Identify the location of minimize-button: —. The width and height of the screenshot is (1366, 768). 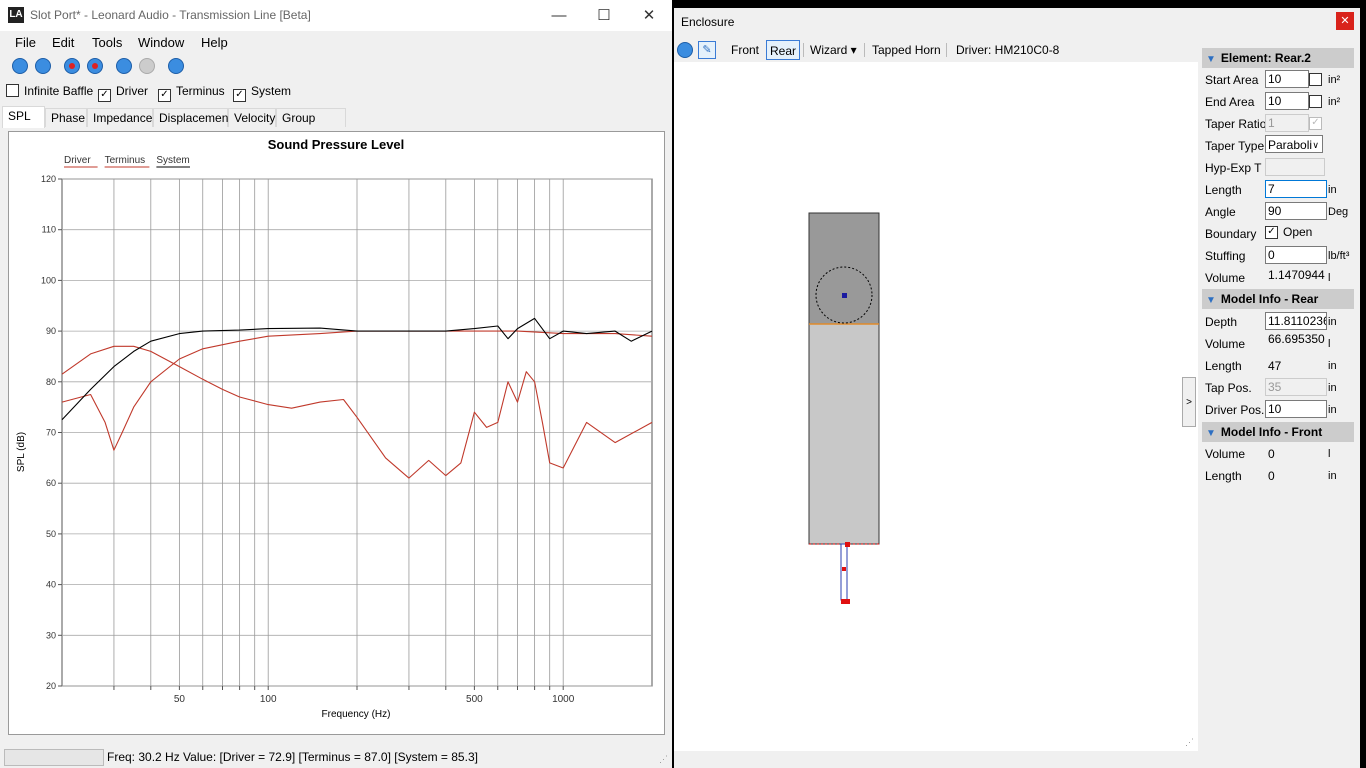
(559, 15).